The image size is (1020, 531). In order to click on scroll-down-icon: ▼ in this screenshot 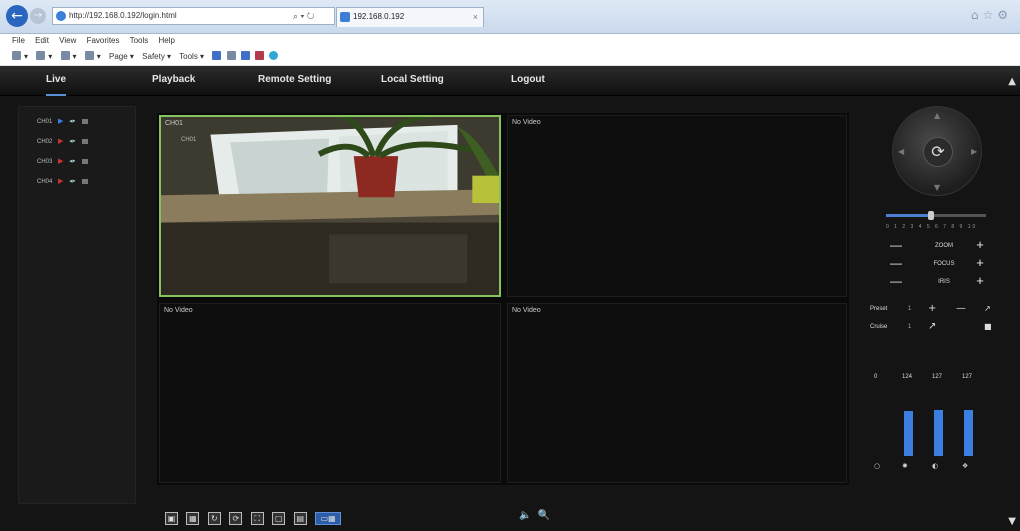, I will do `click(1012, 521)`.